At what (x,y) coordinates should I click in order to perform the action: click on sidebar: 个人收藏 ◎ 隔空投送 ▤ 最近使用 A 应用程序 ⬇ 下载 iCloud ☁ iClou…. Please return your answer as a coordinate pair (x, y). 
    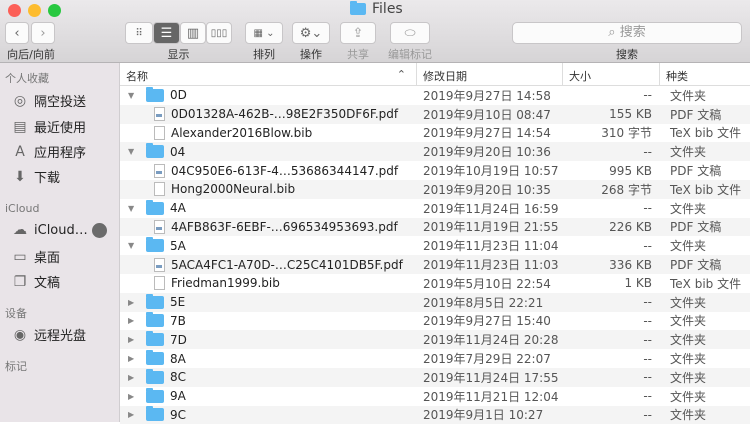
    Looking at the image, I should click on (60, 242).